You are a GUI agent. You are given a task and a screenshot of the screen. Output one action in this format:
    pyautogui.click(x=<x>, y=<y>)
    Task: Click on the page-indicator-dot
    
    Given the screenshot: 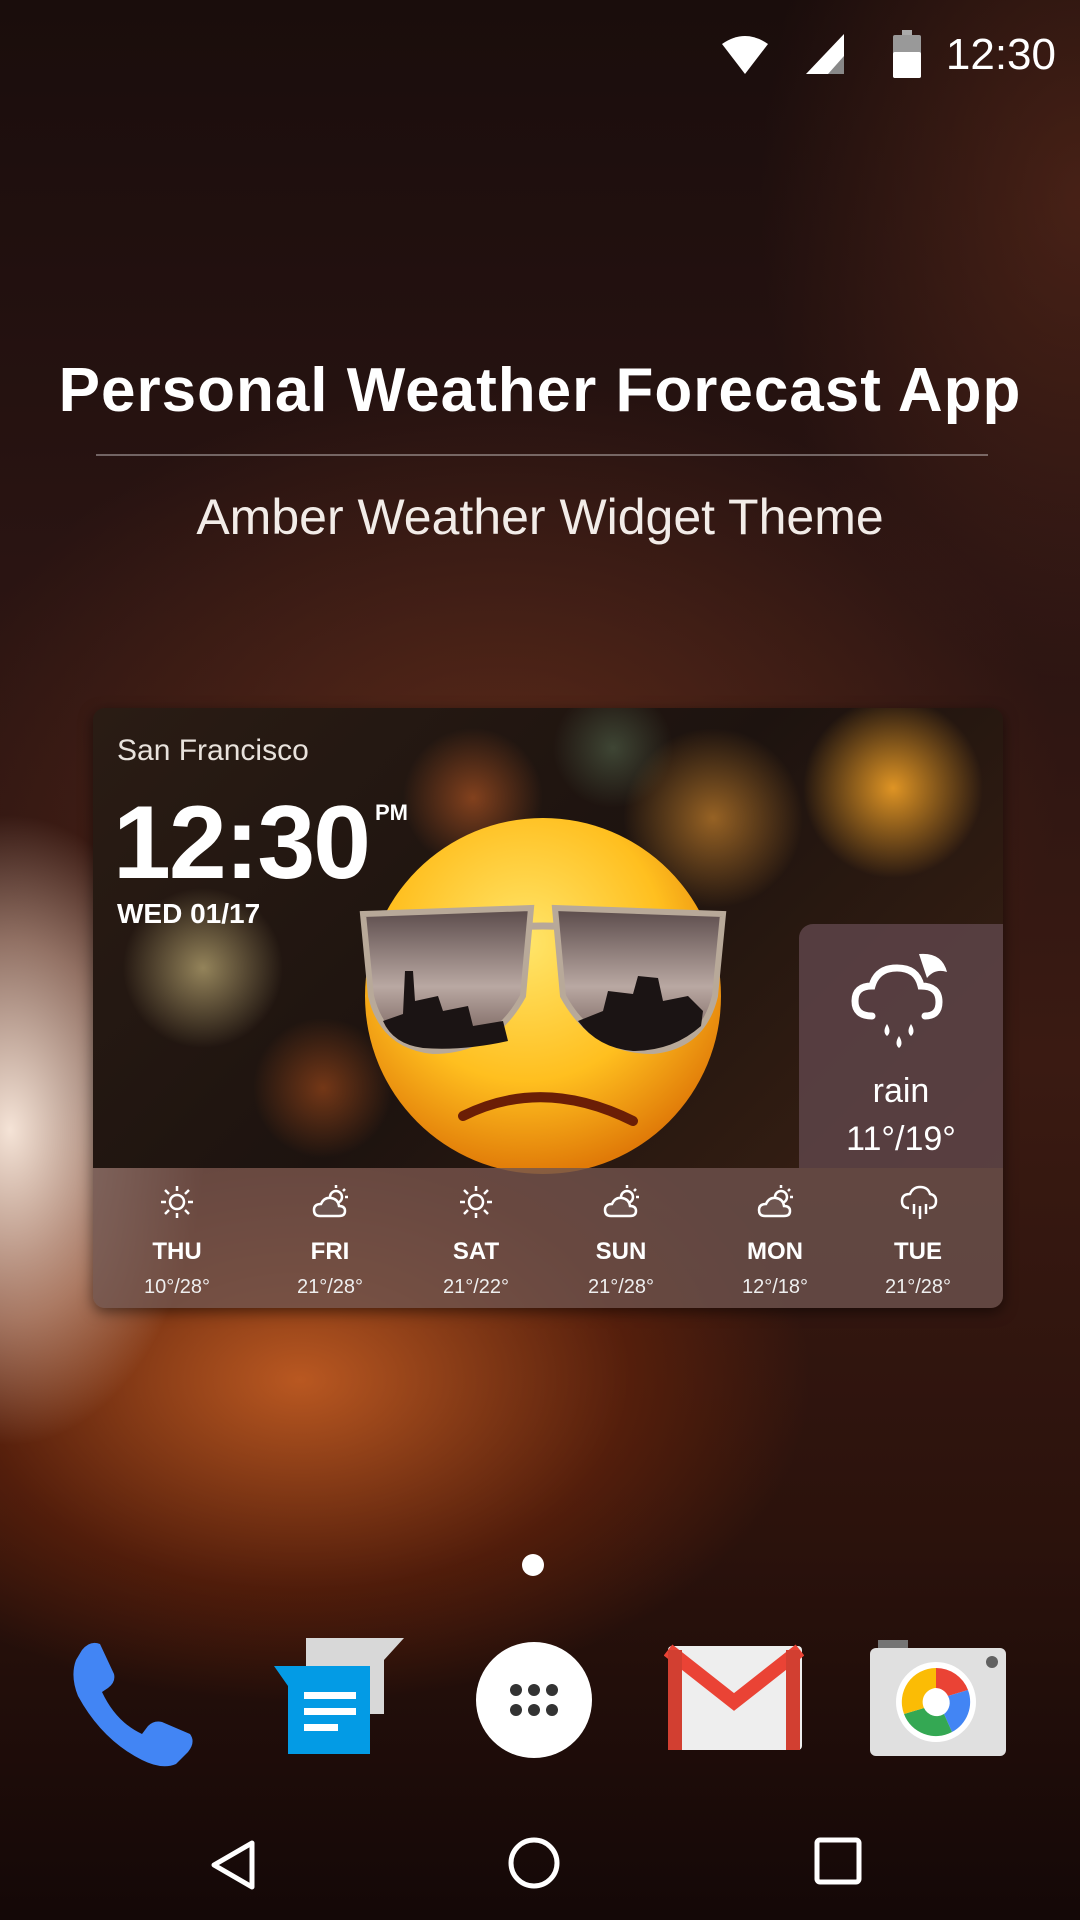 What is the action you would take?
    pyautogui.click(x=533, y=1565)
    